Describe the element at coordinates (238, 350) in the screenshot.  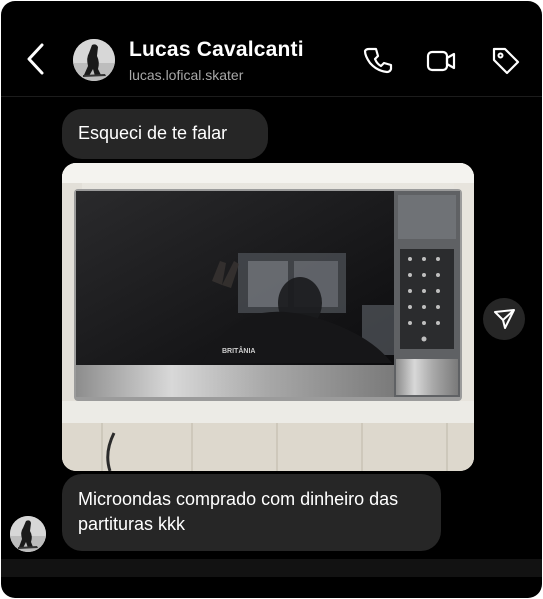
I see `brand-label: BRITÂNIA` at that location.